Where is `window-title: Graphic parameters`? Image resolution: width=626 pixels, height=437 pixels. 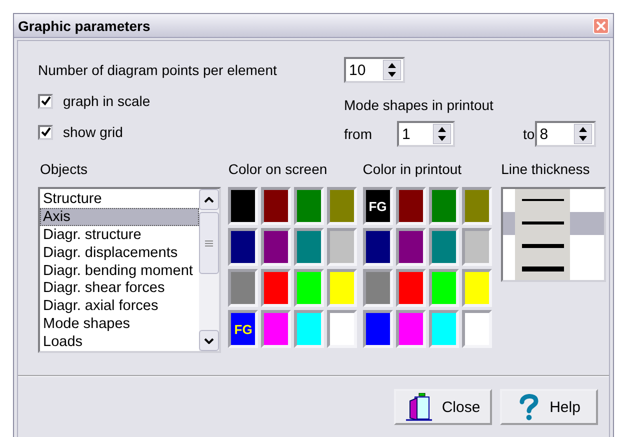 window-title: Graphic parameters is located at coordinates (84, 26).